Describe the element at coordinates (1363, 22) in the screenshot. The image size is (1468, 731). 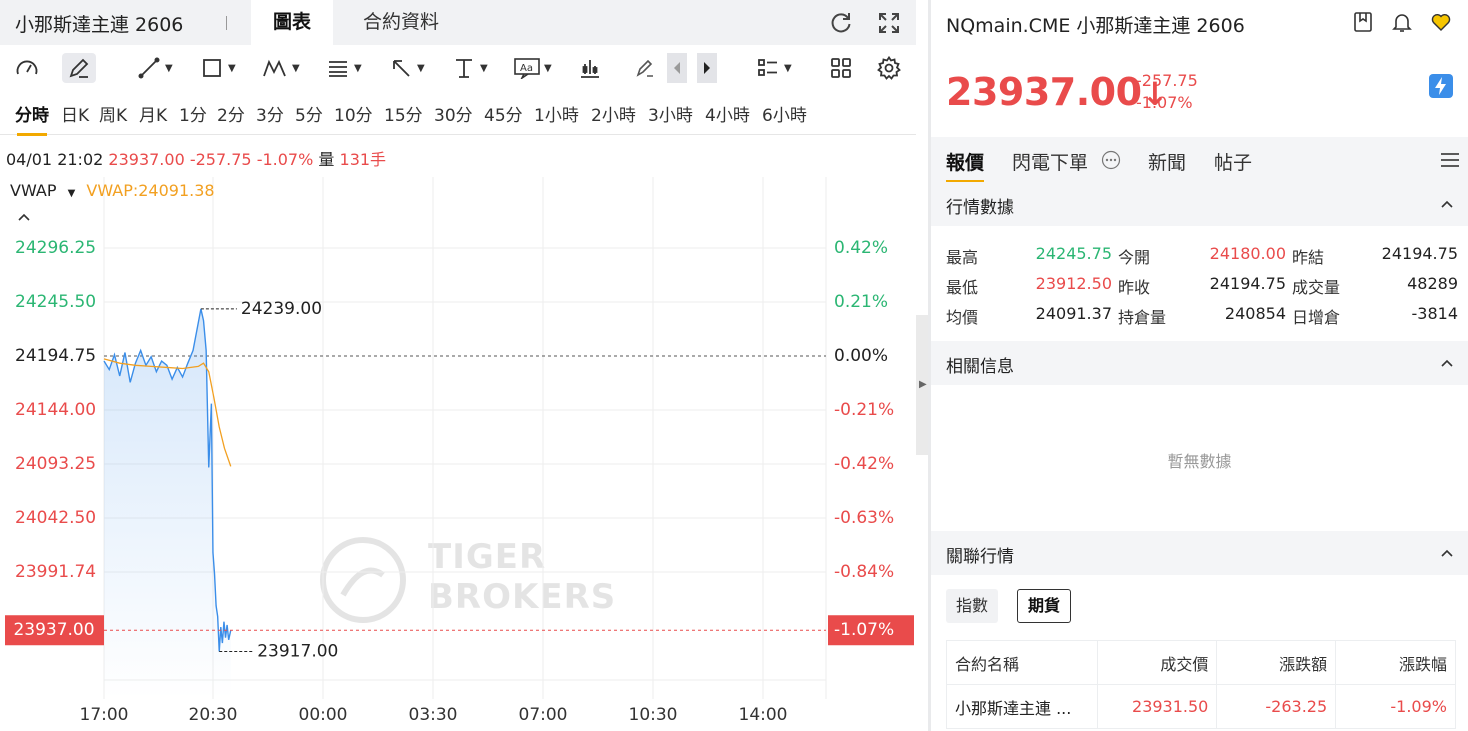
I see `bookmark-icon` at that location.